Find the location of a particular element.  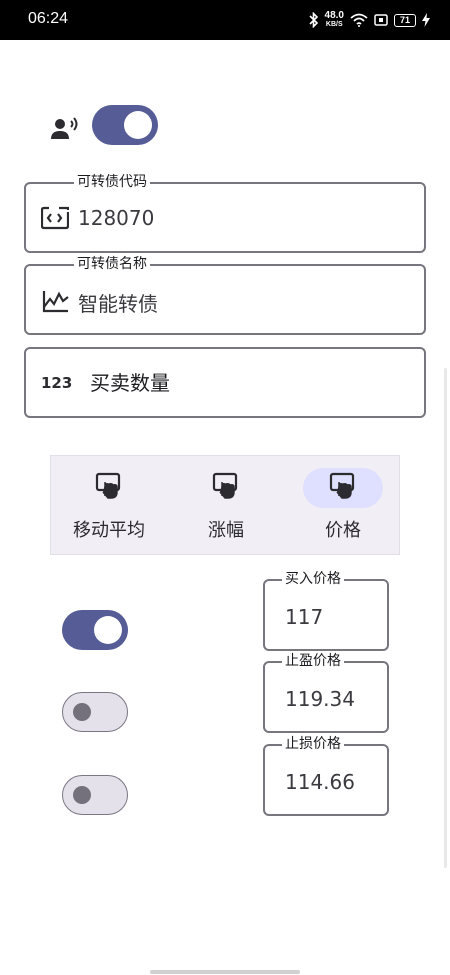

mode-label: 价格 is located at coordinates (343, 530).